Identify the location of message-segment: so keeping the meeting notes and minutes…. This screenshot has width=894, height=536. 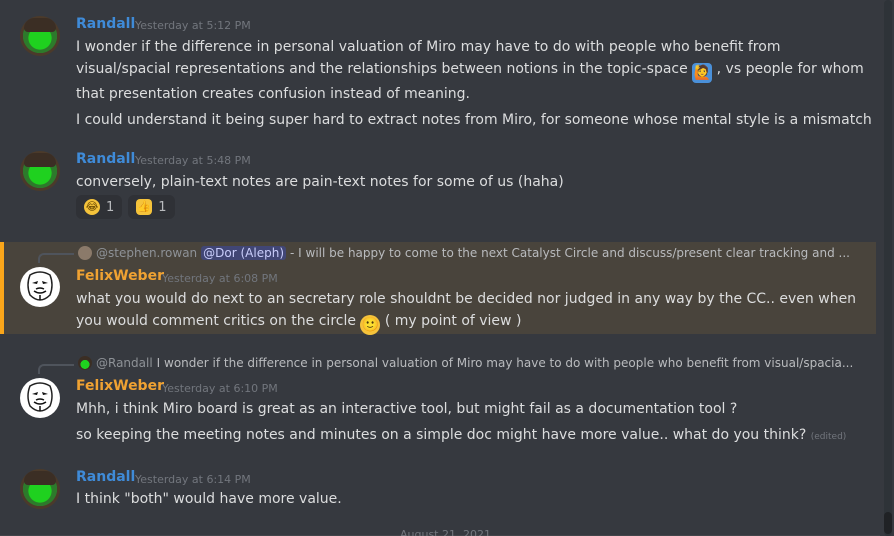
(441, 435).